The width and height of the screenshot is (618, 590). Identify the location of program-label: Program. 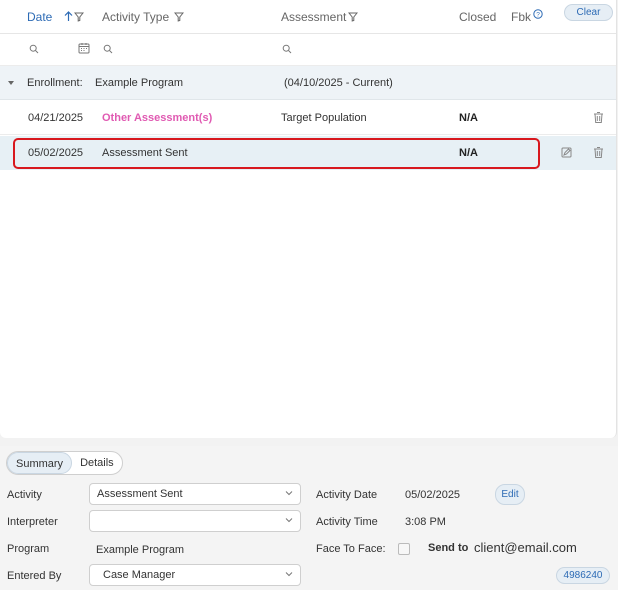
(28, 549).